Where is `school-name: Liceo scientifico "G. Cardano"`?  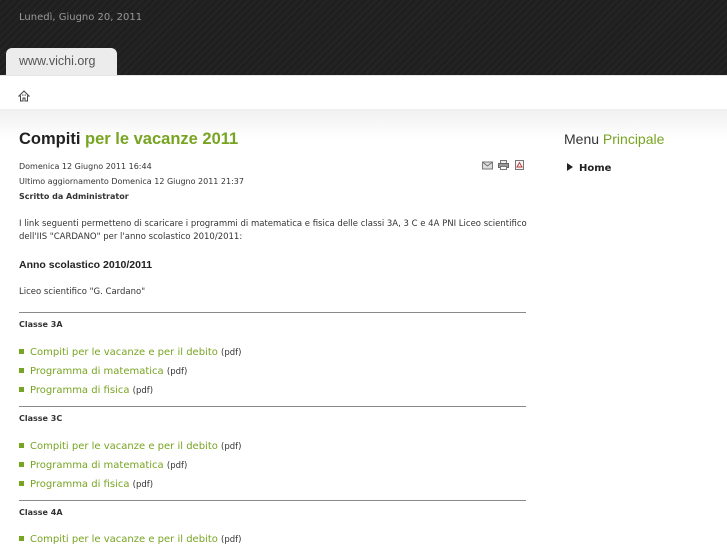 school-name: Liceo scientifico "G. Cardano" is located at coordinates (82, 292).